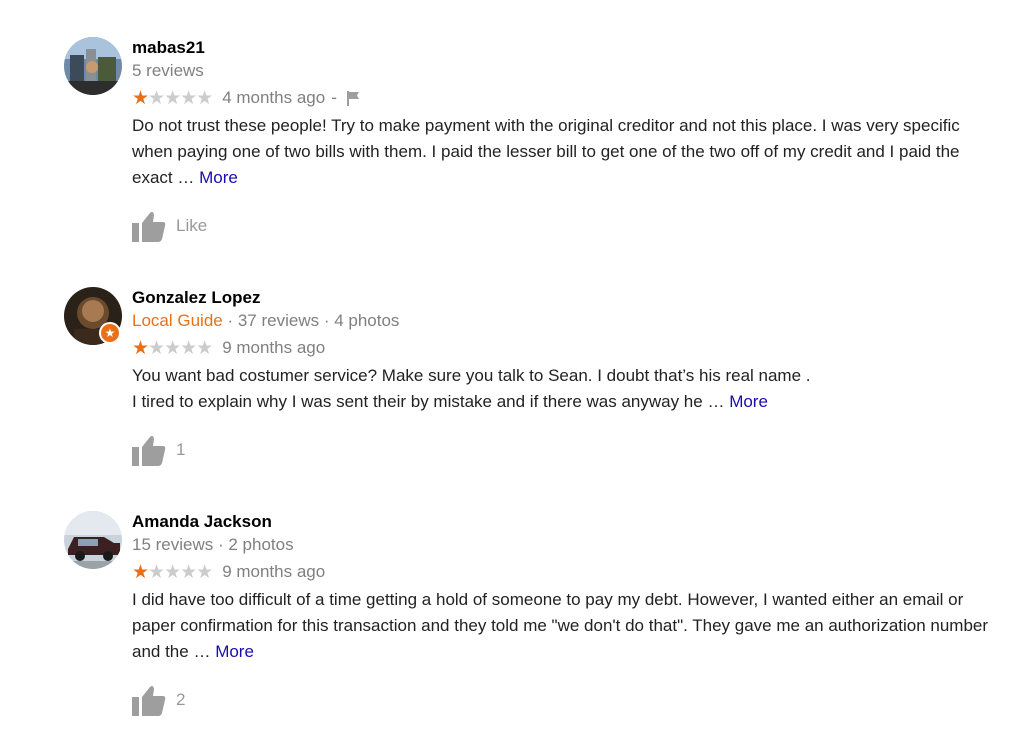  I want to click on like-count: 2, so click(181, 699).